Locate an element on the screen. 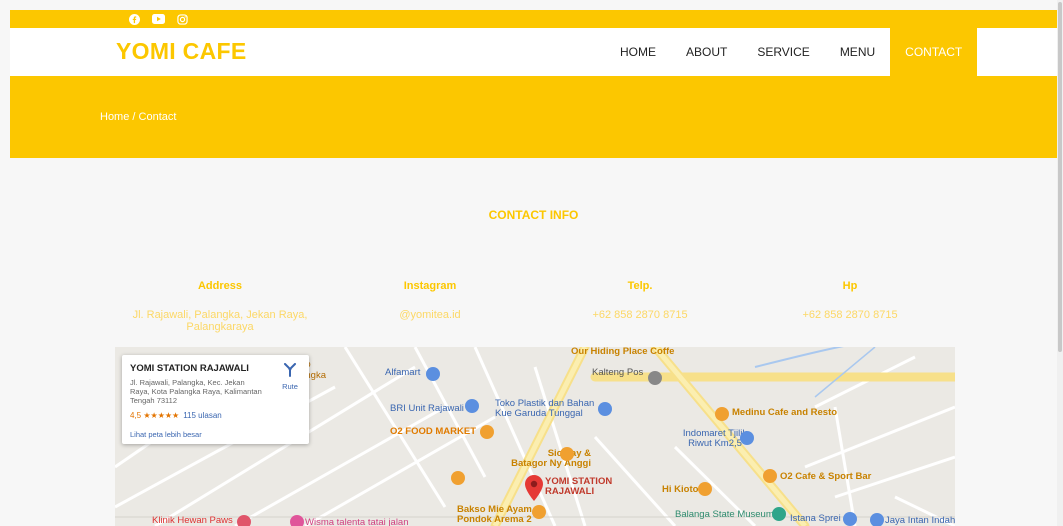 The height and width of the screenshot is (526, 1063). clinic-pin-icon is located at coordinates (244, 520).